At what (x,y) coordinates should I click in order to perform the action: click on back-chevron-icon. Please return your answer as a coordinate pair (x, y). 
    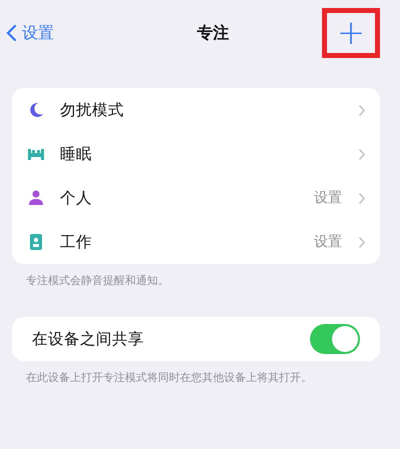
    Looking at the image, I should click on (11, 33).